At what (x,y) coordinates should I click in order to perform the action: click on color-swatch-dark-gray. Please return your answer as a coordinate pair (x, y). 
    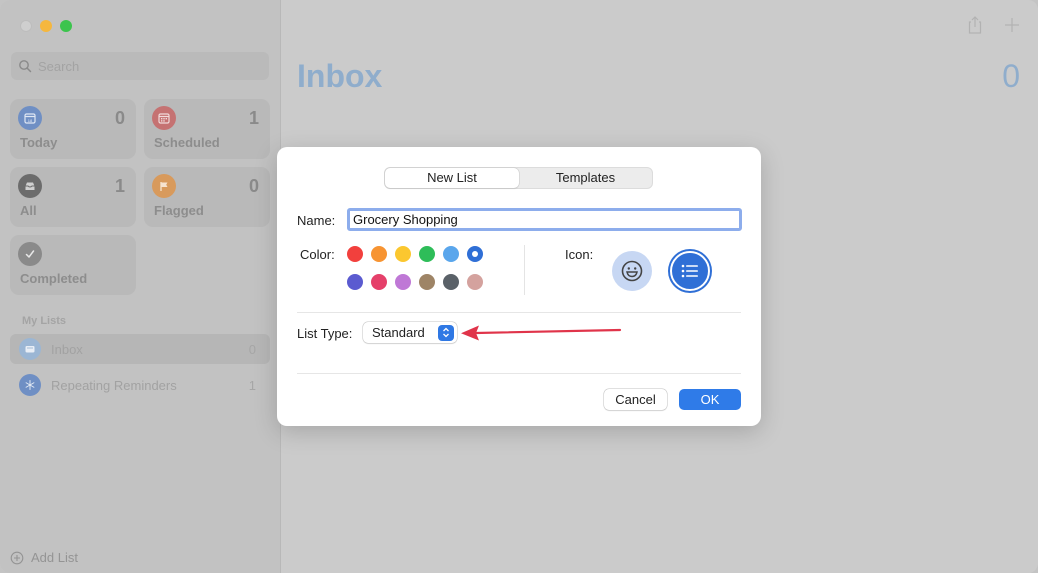
    Looking at the image, I should click on (451, 282).